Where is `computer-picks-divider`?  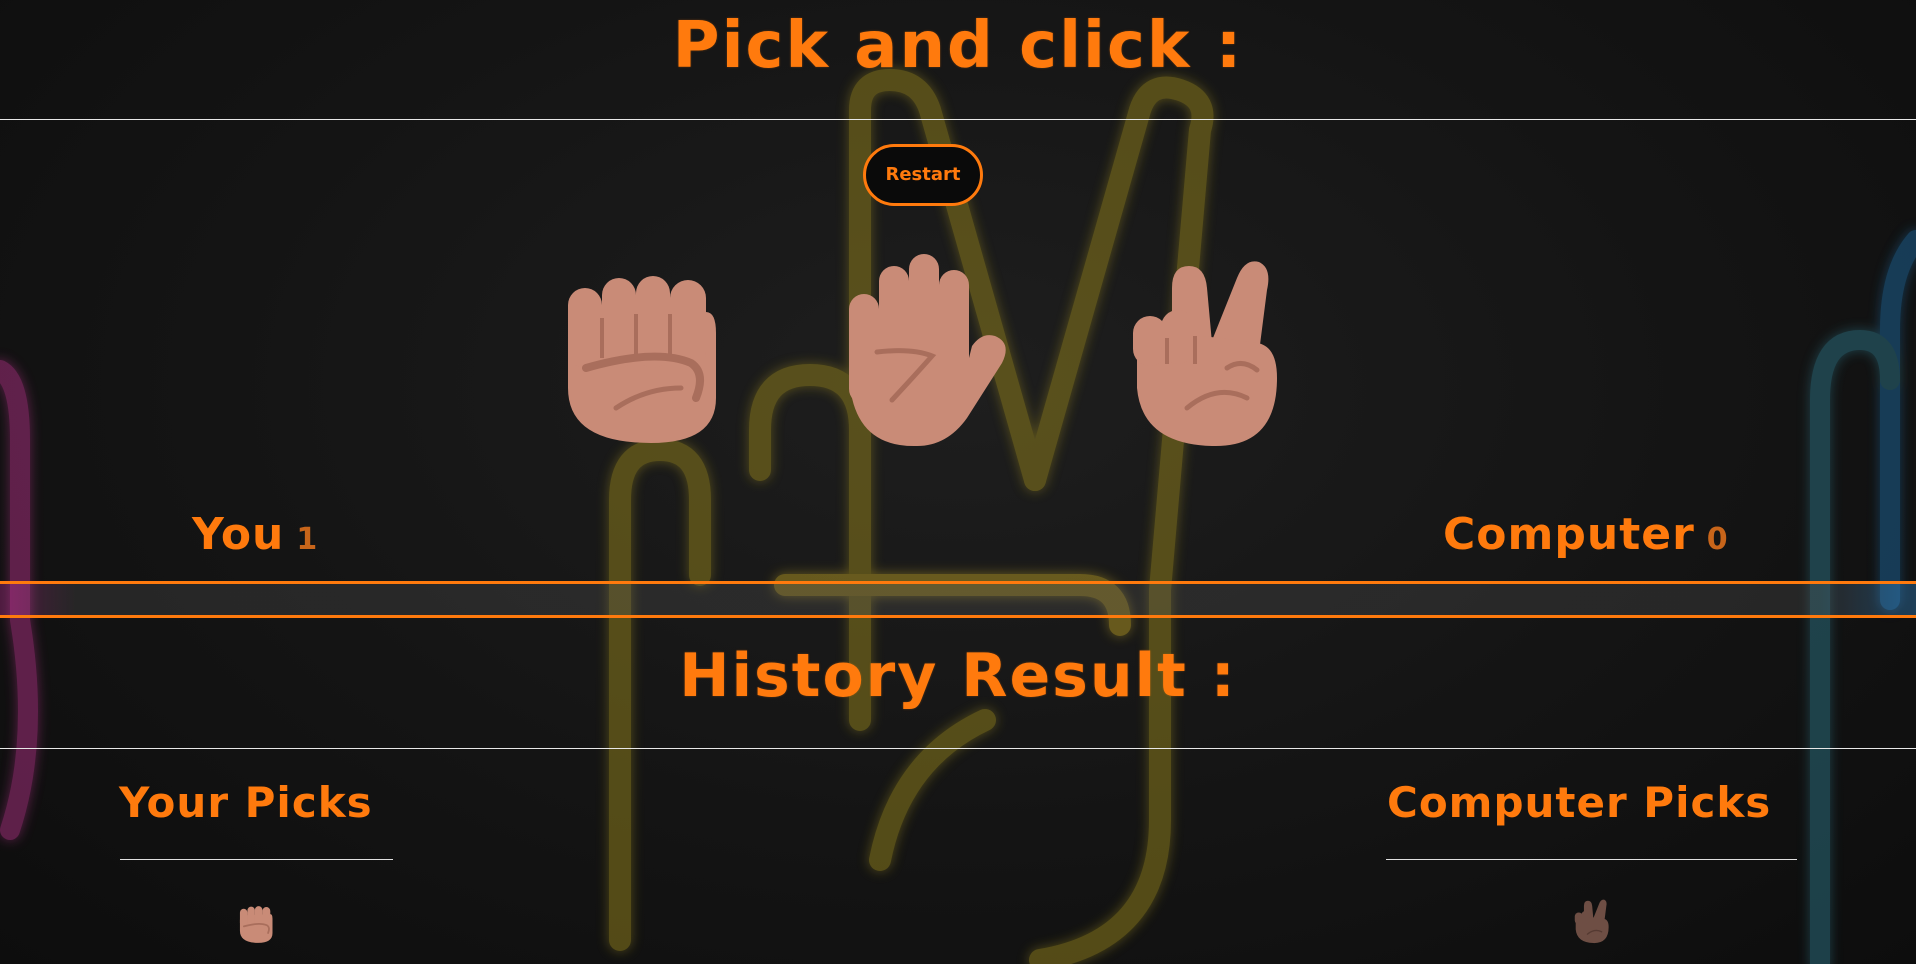
computer-picks-divider is located at coordinates (1591, 859).